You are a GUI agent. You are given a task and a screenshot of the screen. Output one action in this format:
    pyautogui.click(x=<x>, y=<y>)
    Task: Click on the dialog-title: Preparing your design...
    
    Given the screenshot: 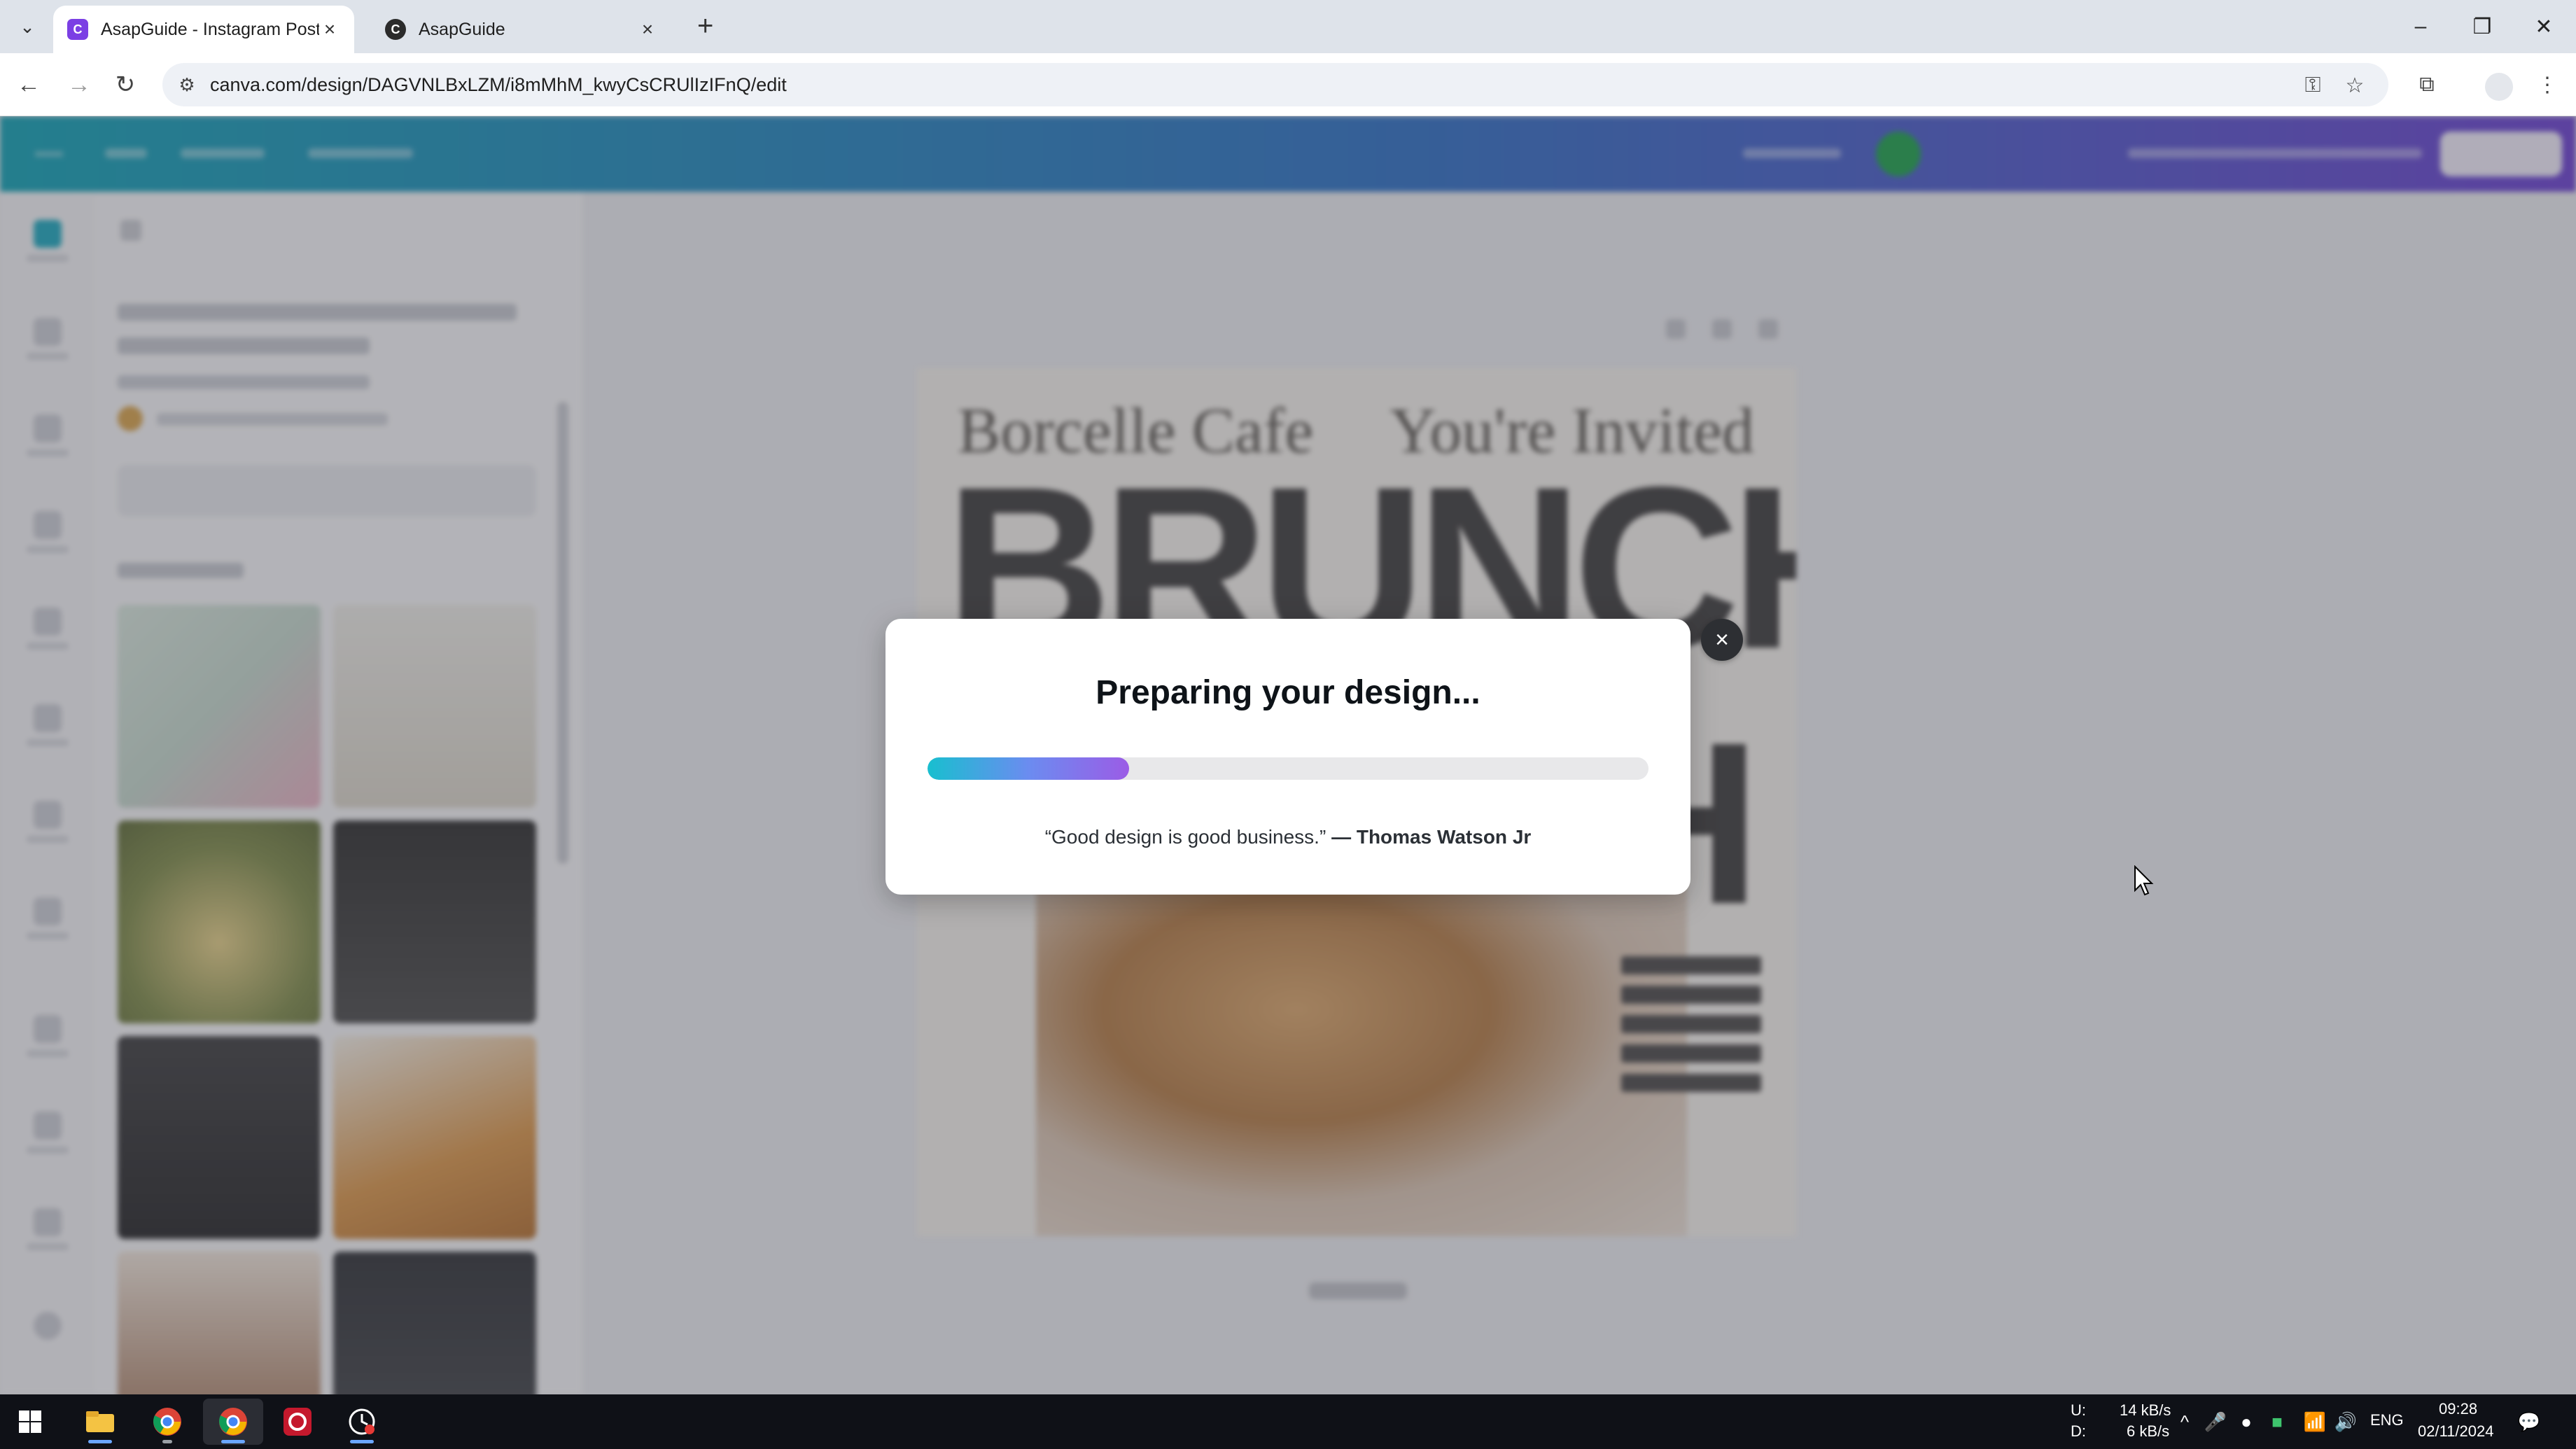 What is the action you would take?
    pyautogui.click(x=1288, y=692)
    